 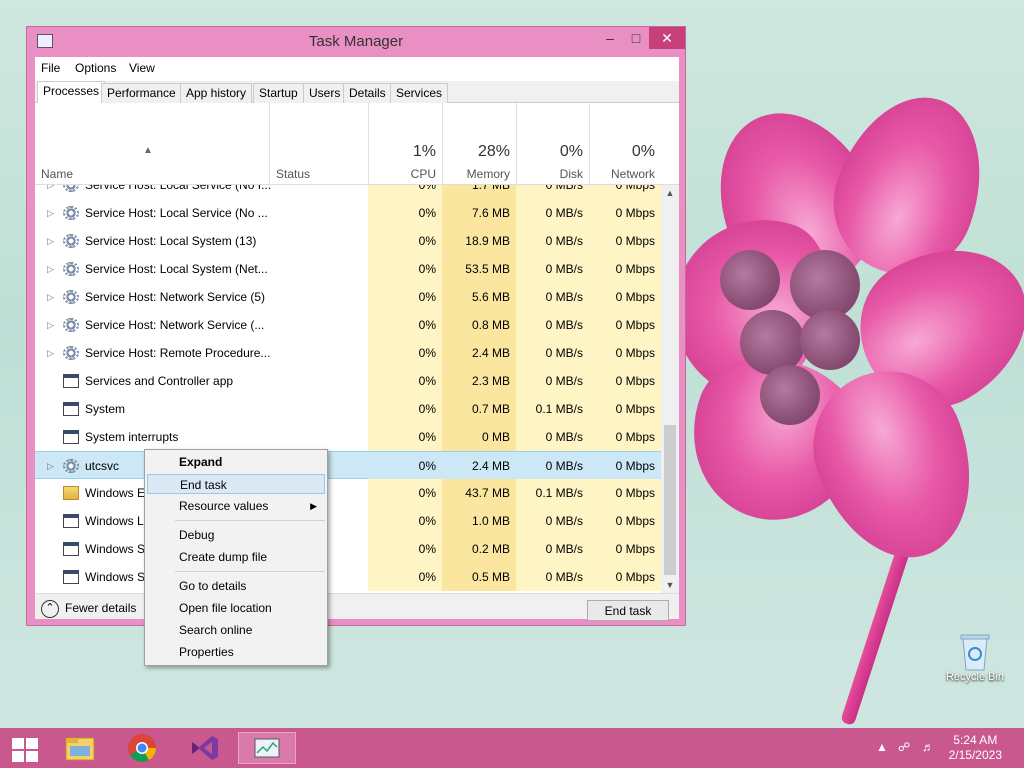 I want to click on ctx-go-to-details: Go to details, so click(x=236, y=586).